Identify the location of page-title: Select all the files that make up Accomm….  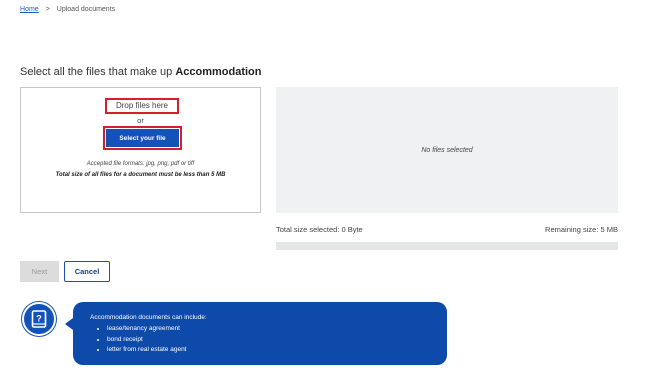
(141, 72).